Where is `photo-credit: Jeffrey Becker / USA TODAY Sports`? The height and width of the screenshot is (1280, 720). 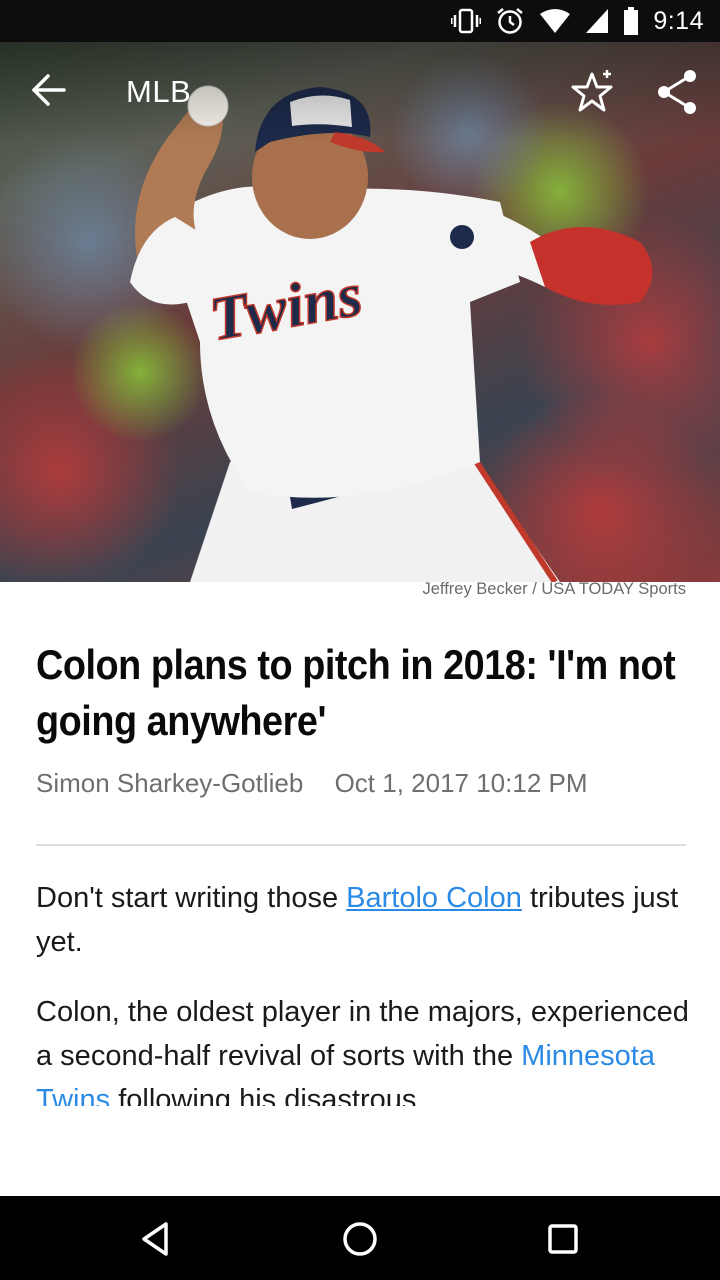
photo-credit: Jeffrey Becker / USA TODAY Sports is located at coordinates (554, 589).